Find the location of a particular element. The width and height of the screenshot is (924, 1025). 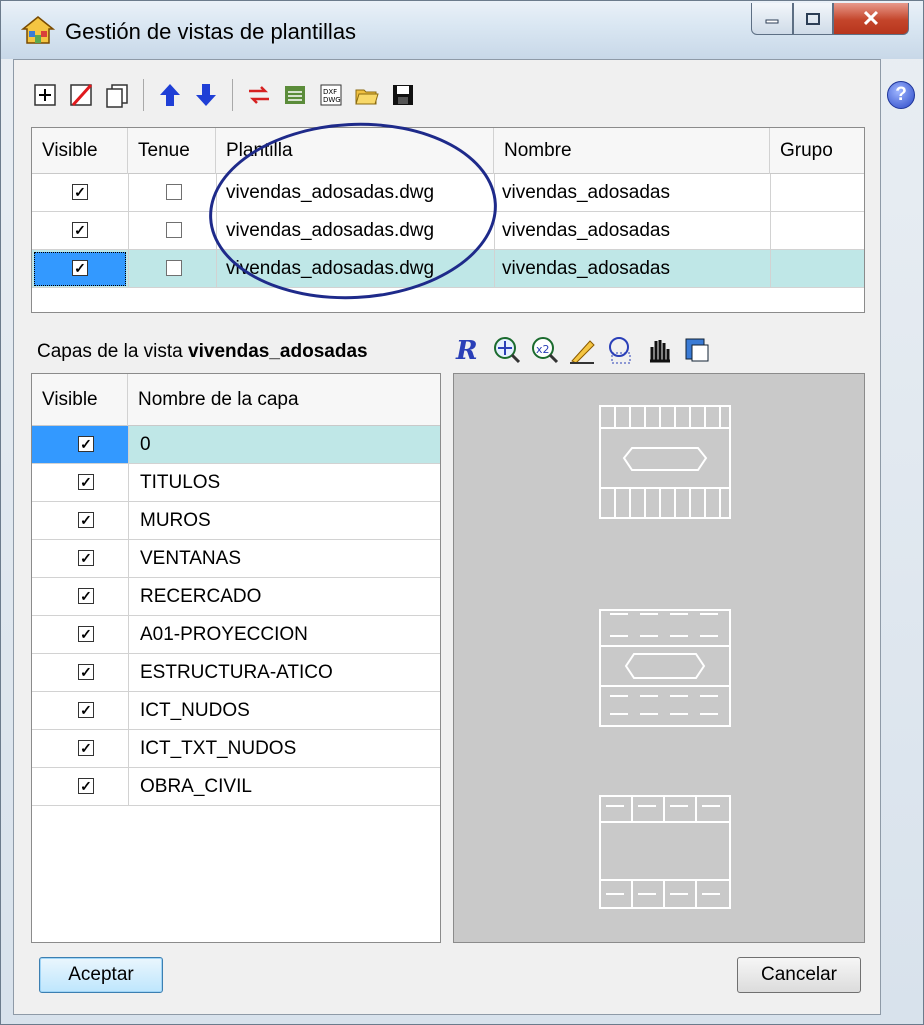

toolbar: DXF DWG is located at coordinates (224, 95).